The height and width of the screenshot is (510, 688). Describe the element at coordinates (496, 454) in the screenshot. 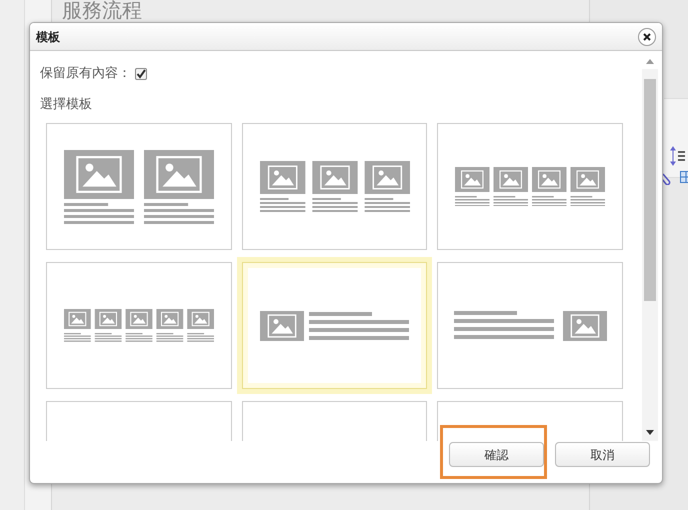

I see `confirm-button: 確認` at that location.